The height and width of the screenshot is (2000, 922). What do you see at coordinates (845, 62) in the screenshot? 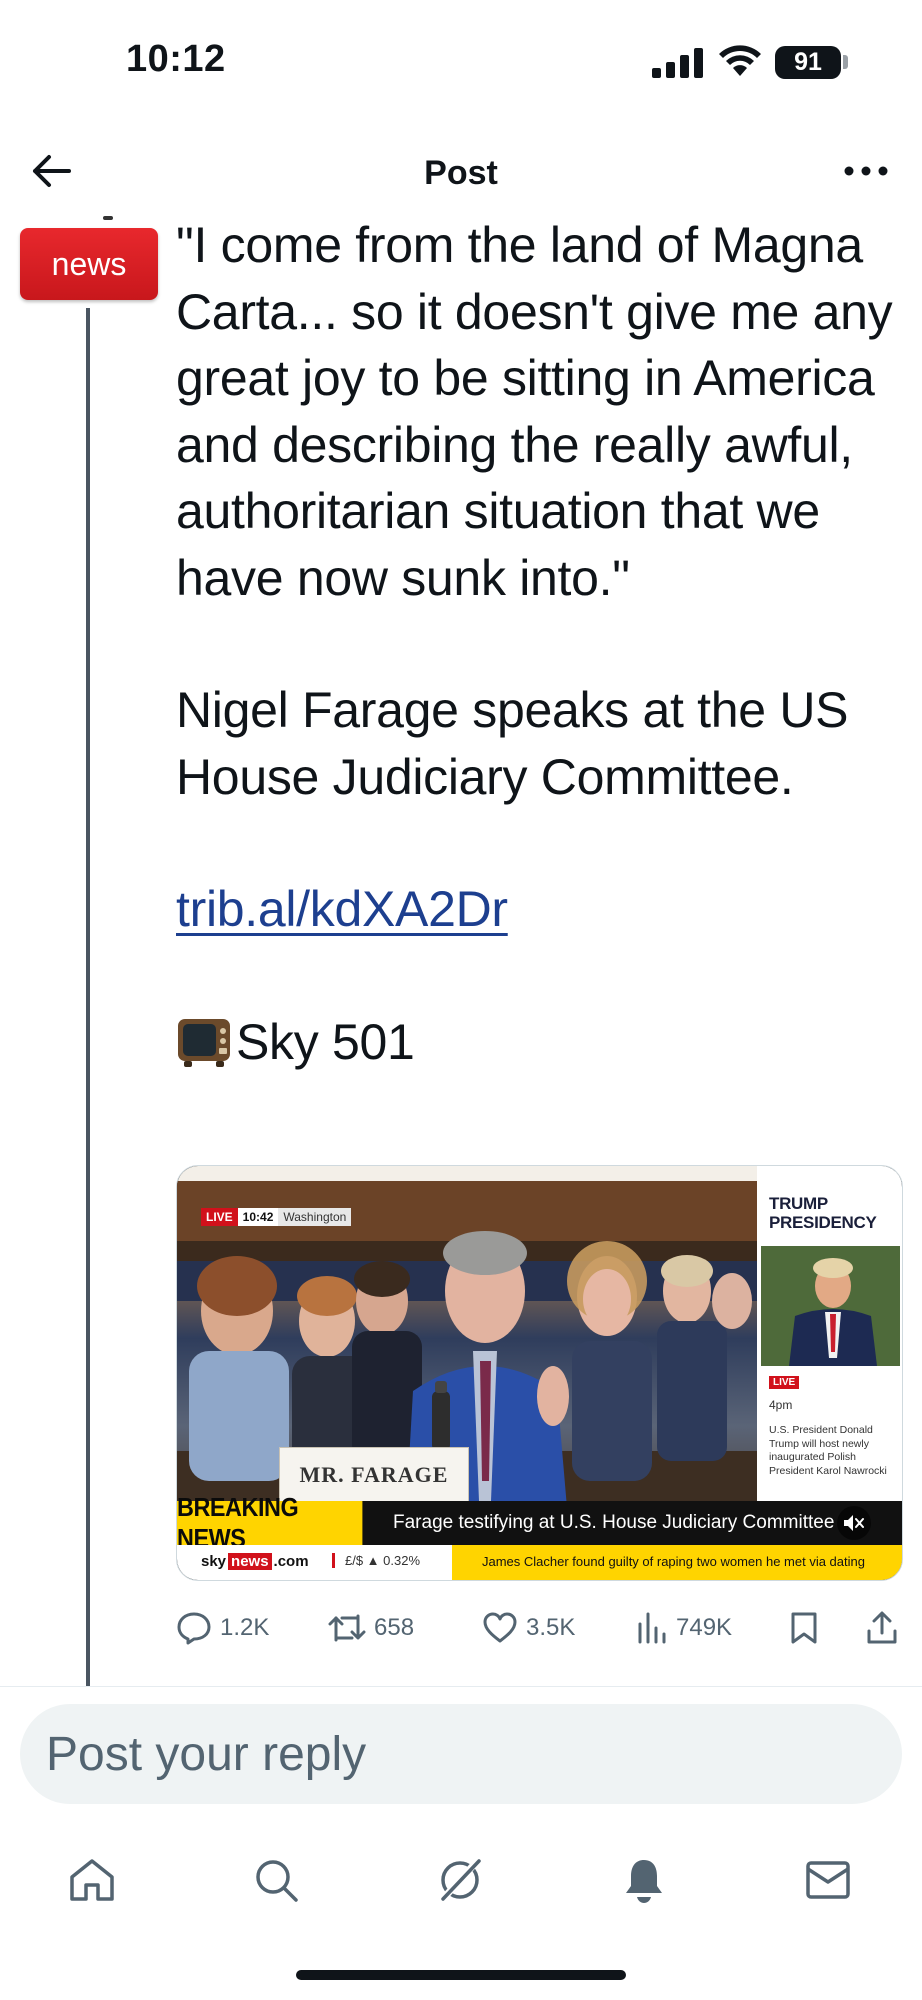
I see `battery-tip` at bounding box center [845, 62].